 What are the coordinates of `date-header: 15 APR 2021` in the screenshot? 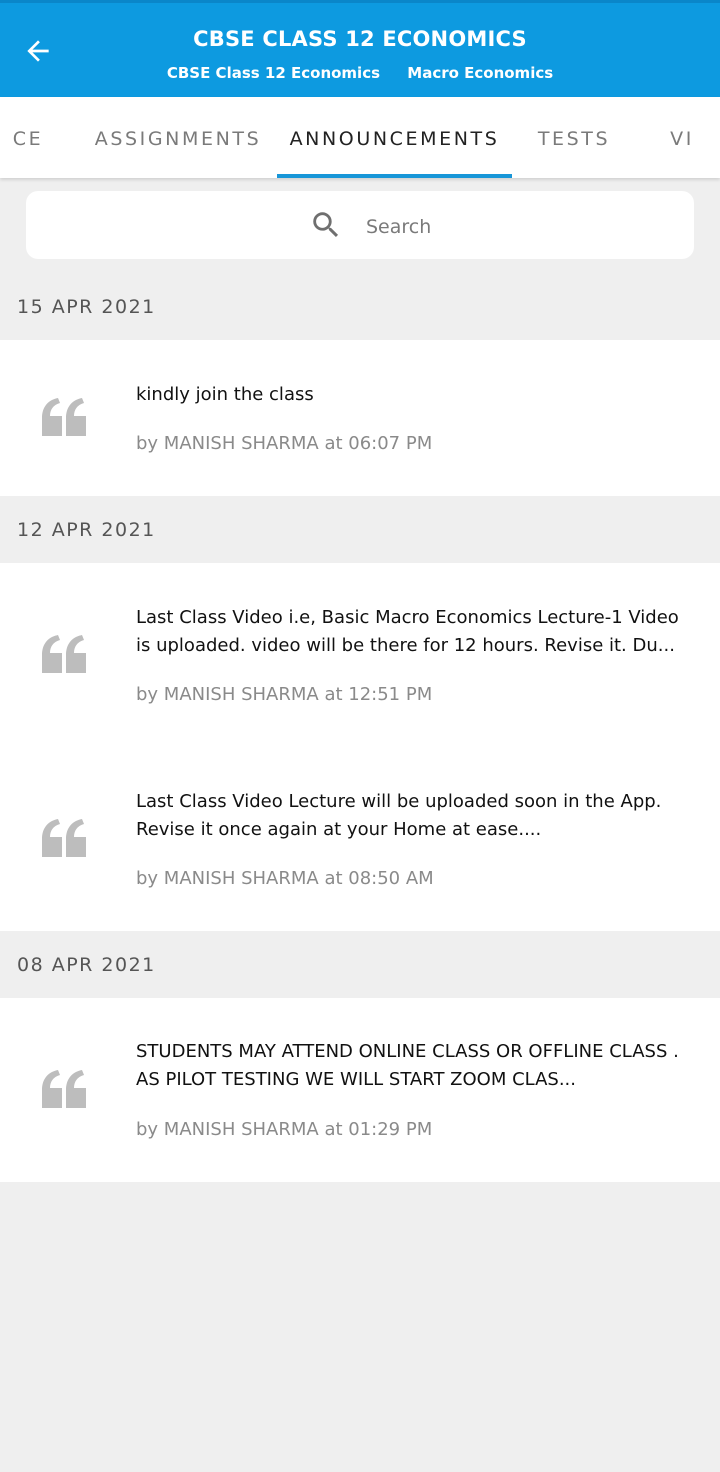 It's located at (86, 307).